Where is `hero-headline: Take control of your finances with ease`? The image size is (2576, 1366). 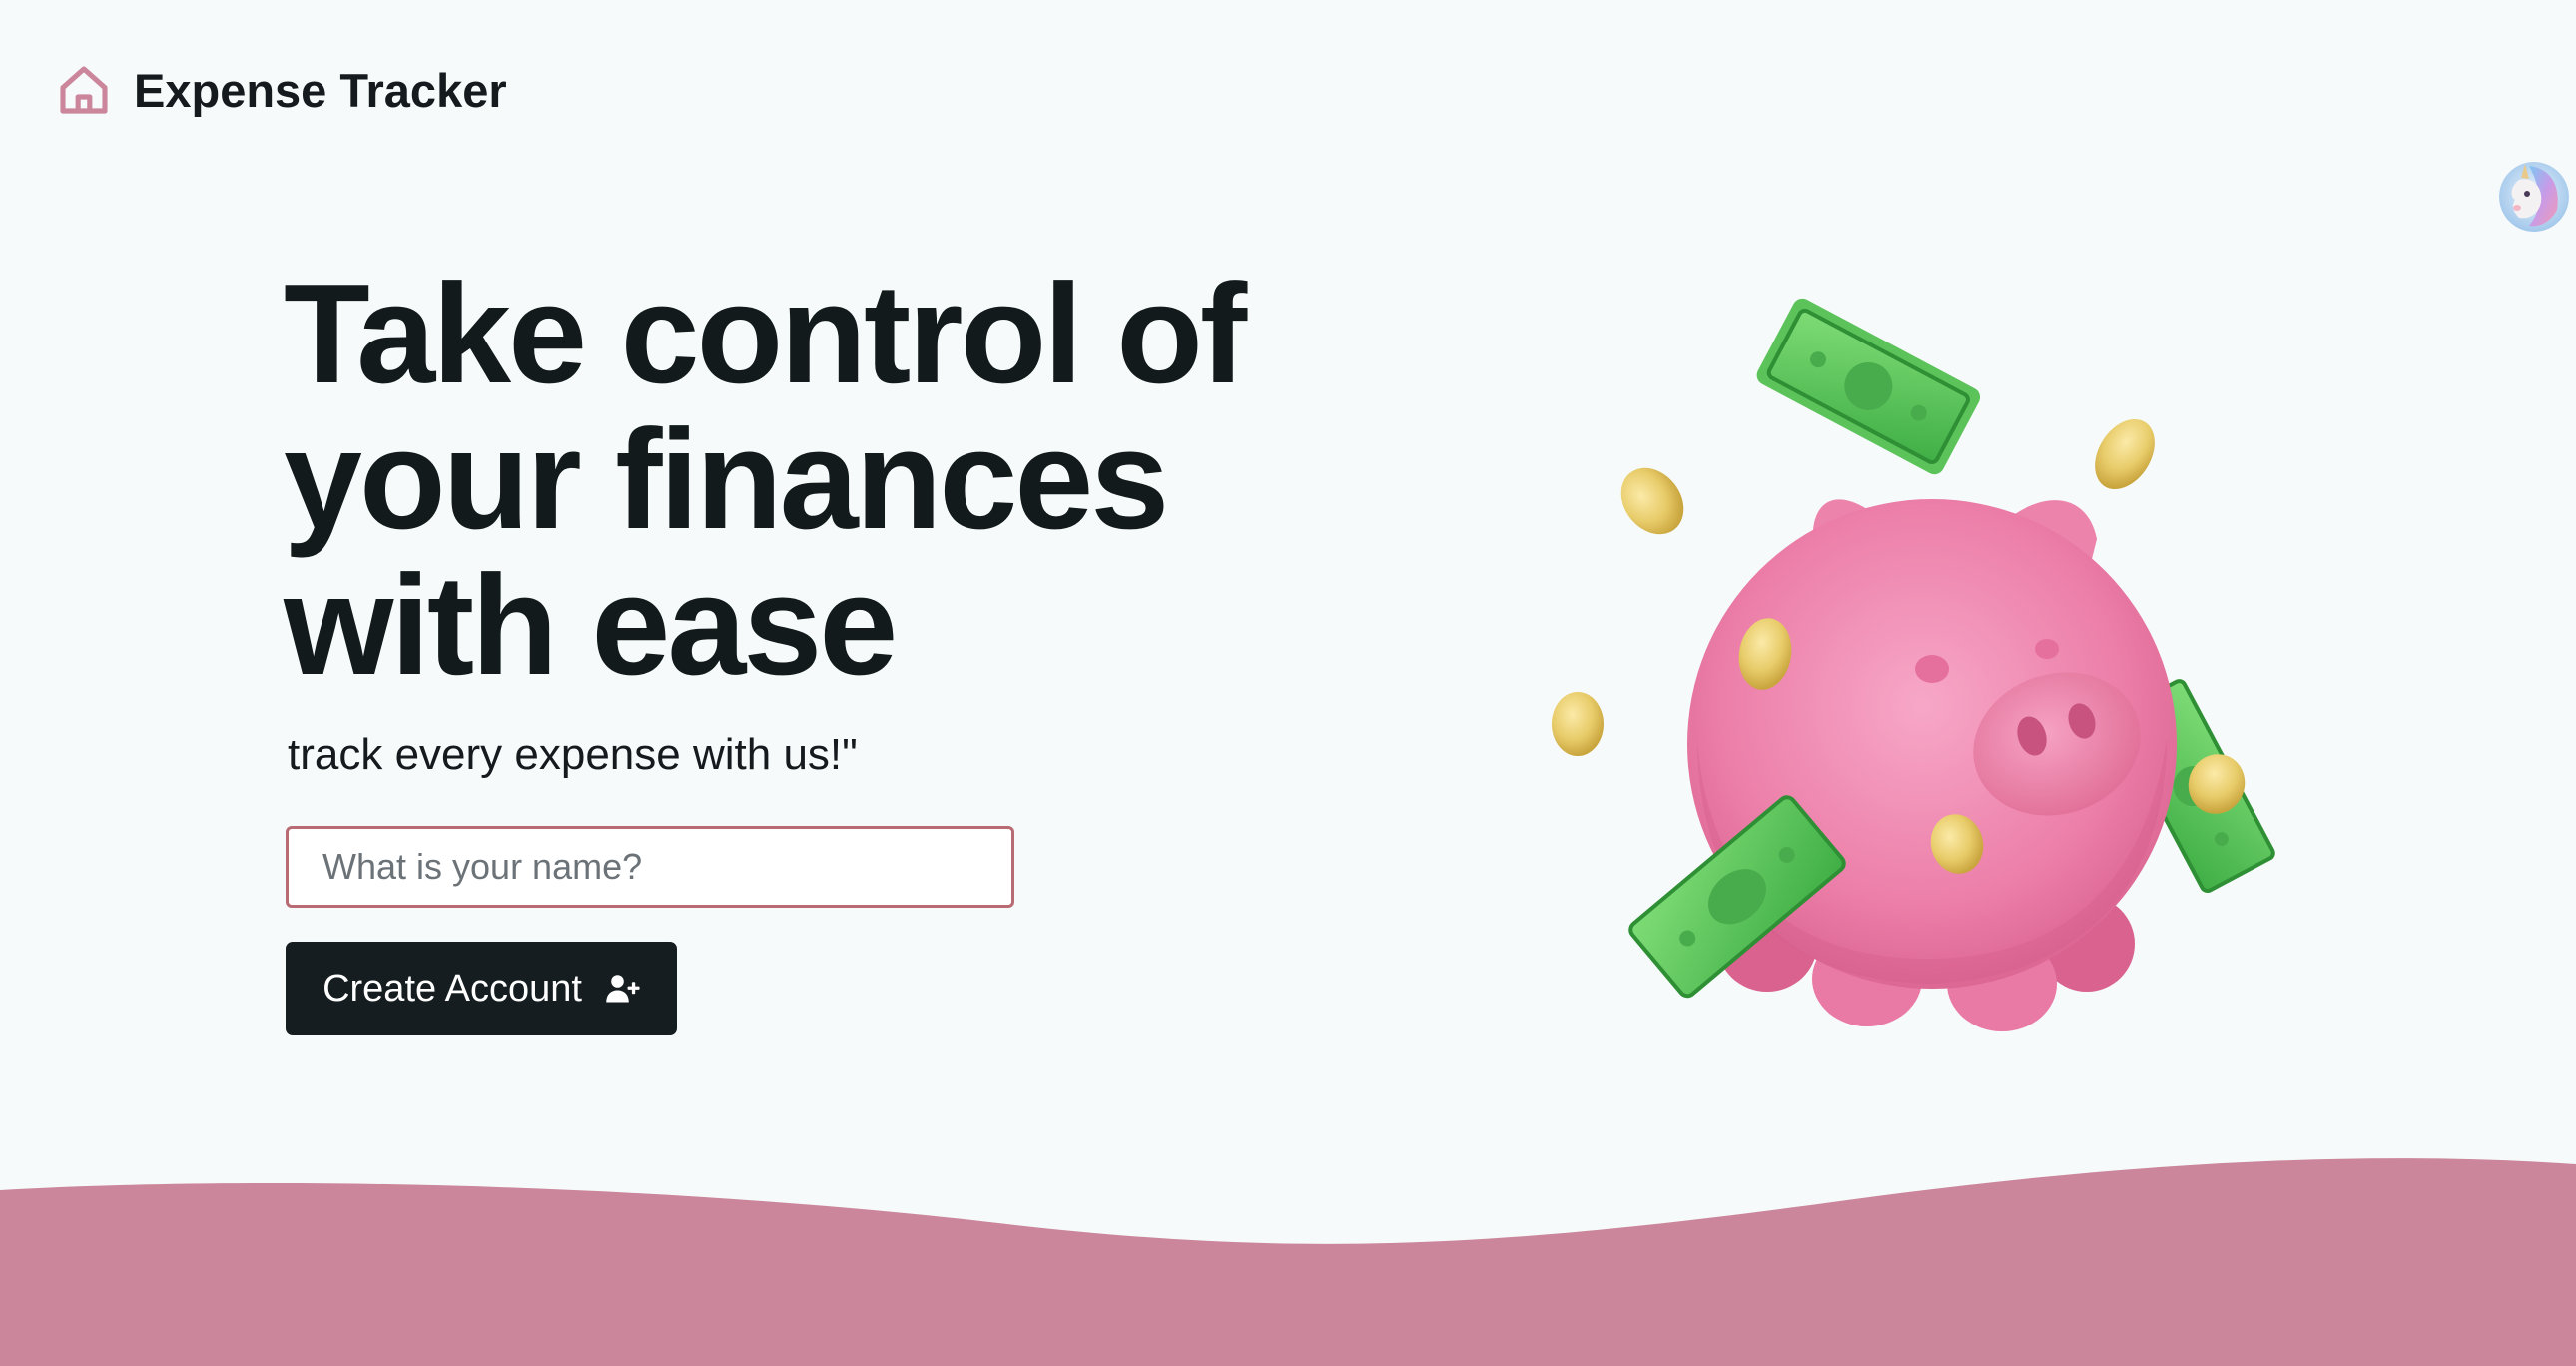 hero-headline: Take control of your finances with ease is located at coordinates (833, 480).